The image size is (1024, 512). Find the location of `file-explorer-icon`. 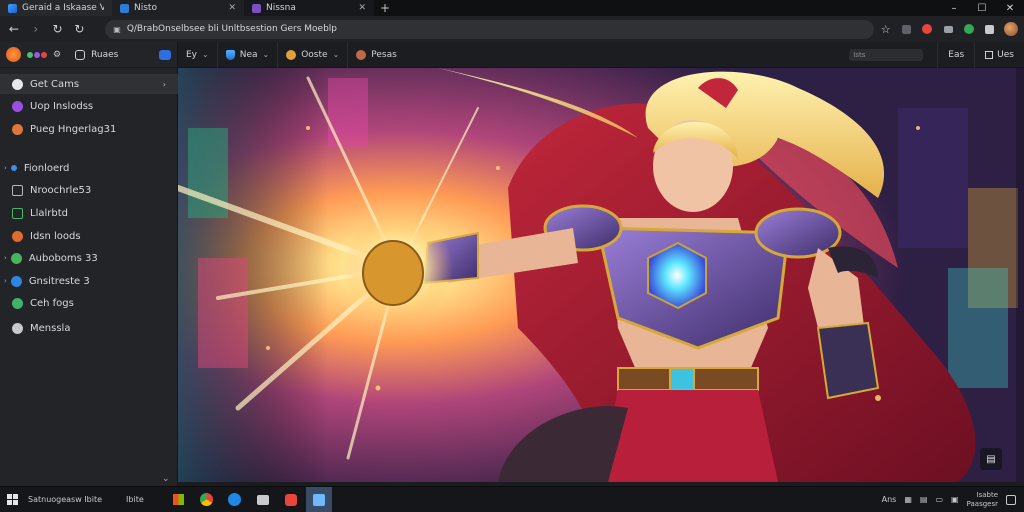

file-explorer-icon is located at coordinates (263, 499).